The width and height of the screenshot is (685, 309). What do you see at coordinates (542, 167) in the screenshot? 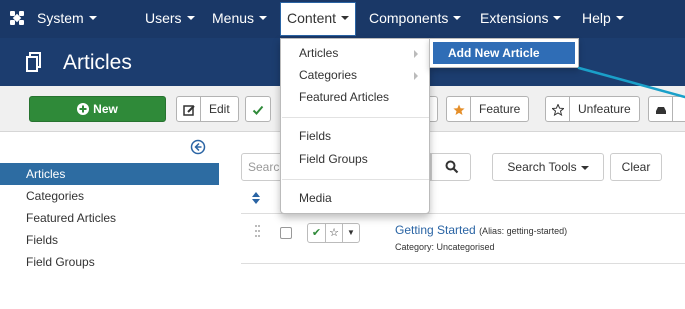
I see `search-tools-label: Search Tools` at bounding box center [542, 167].